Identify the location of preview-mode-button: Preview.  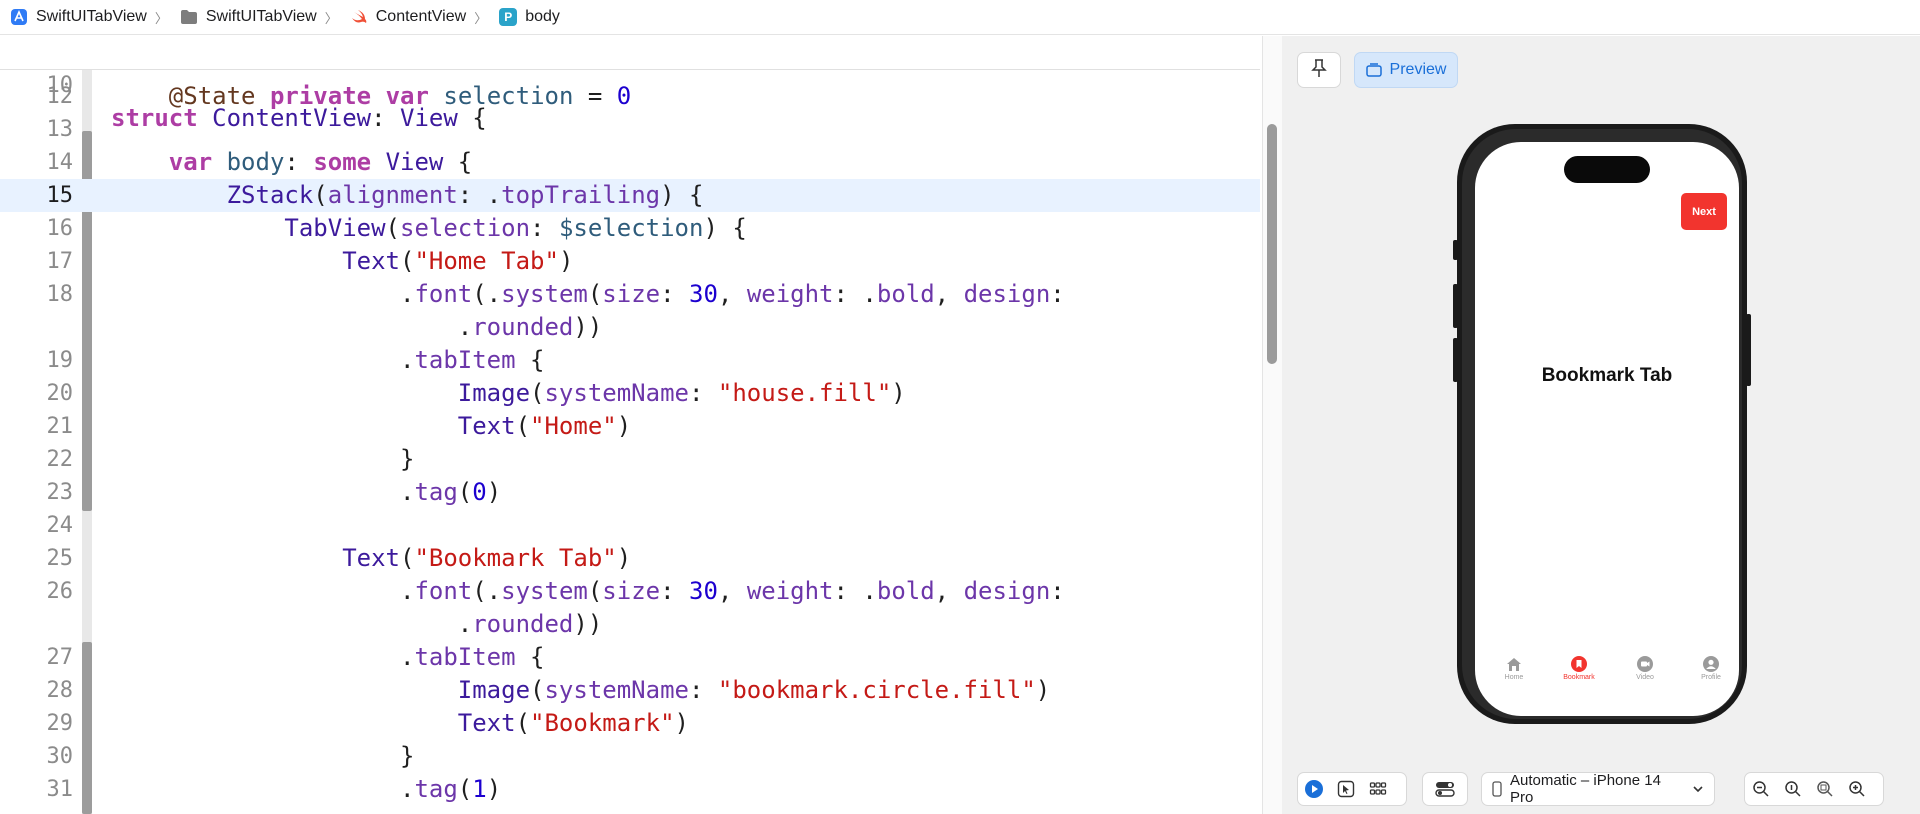
(1406, 70).